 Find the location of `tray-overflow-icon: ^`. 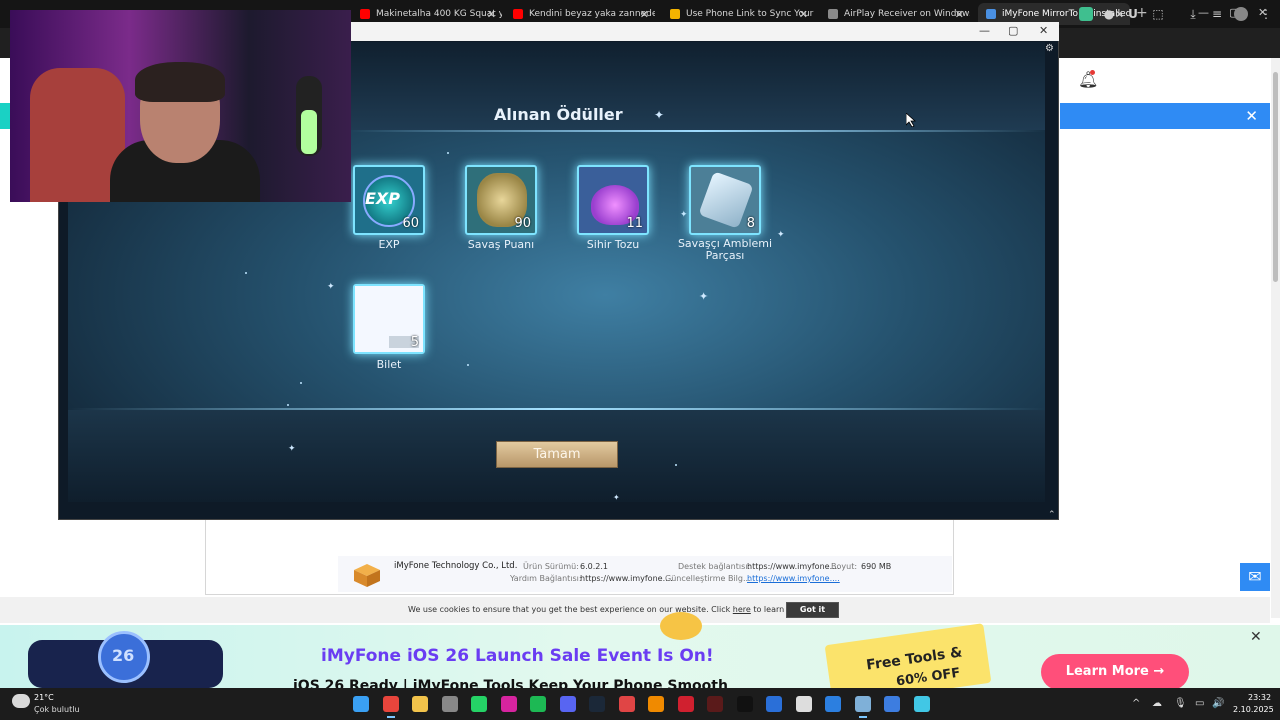

tray-overflow-icon: ^ is located at coordinates (1136, 703).